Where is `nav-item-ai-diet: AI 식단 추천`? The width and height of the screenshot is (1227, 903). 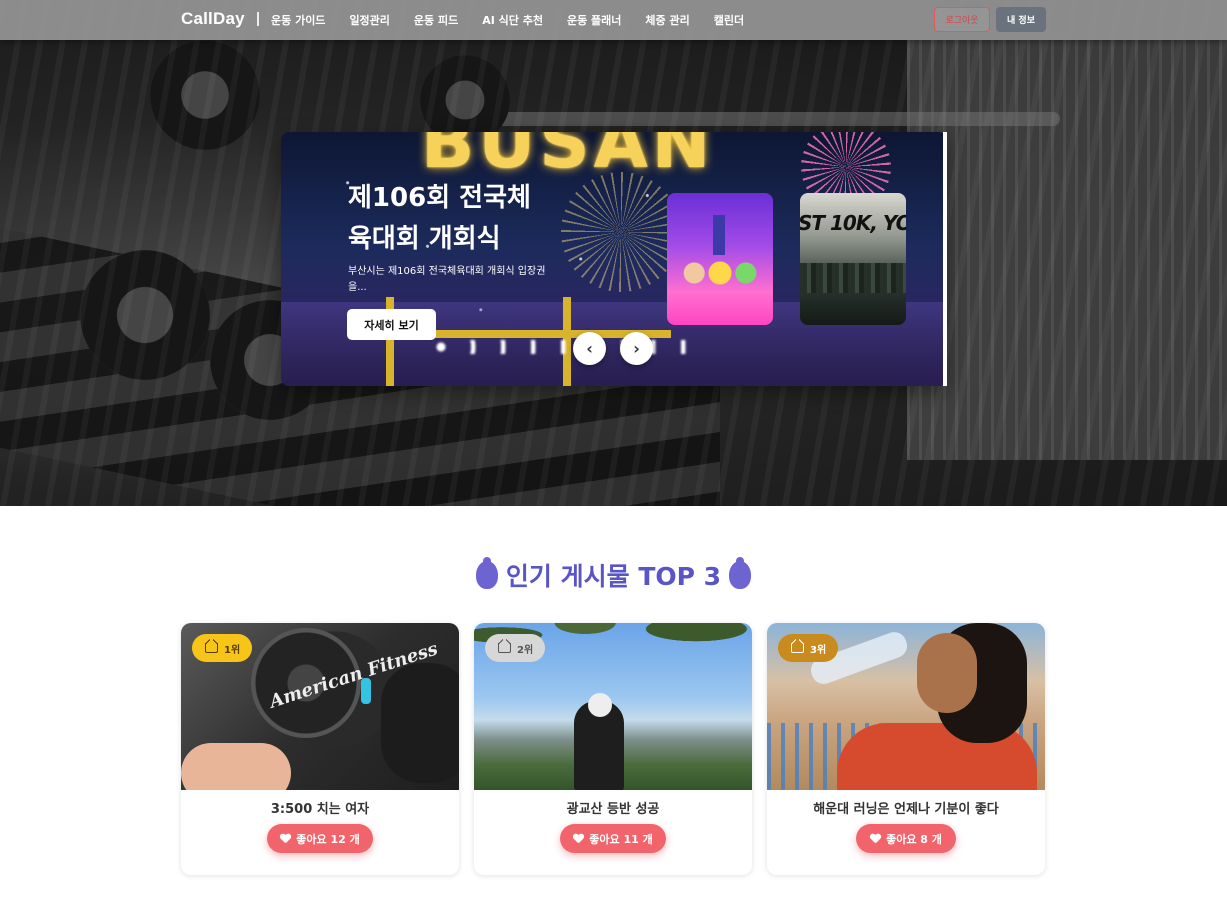 nav-item-ai-diet: AI 식단 추천 is located at coordinates (512, 20).